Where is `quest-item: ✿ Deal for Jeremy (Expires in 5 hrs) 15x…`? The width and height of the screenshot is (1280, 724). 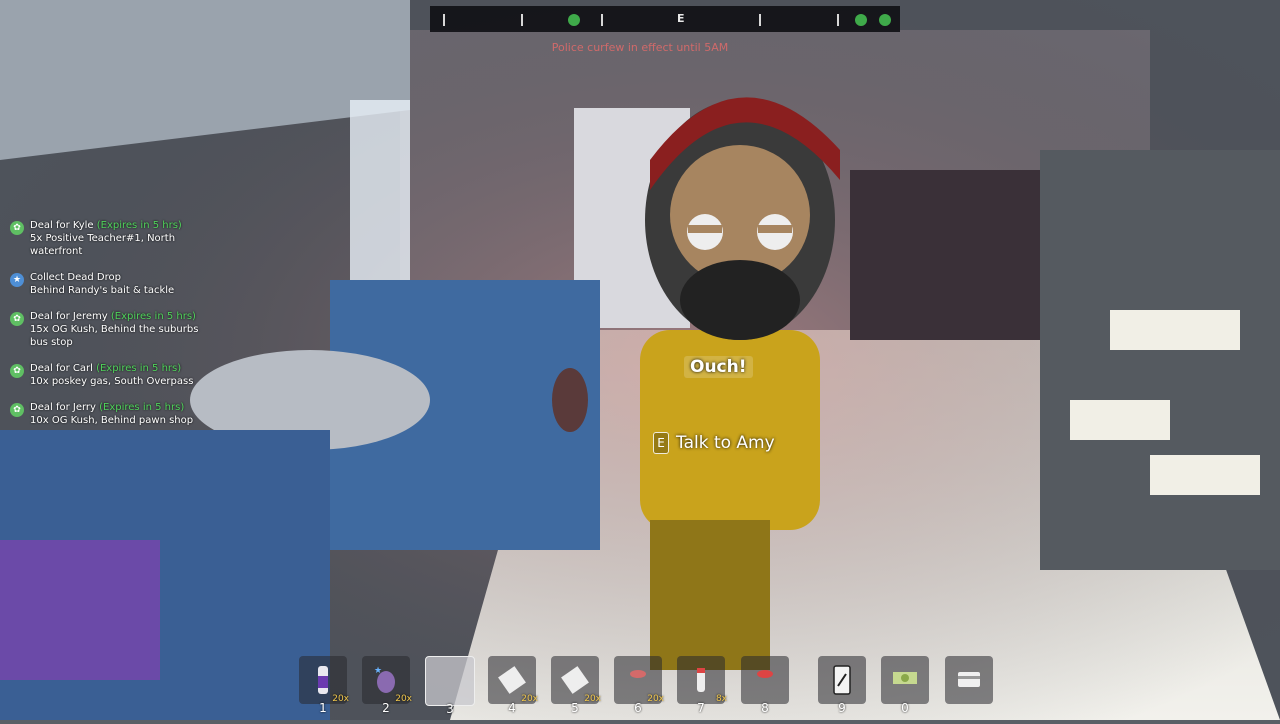 quest-item: ✿ Deal for Jeremy (Expires in 5 hrs) 15x… is located at coordinates (110, 329).